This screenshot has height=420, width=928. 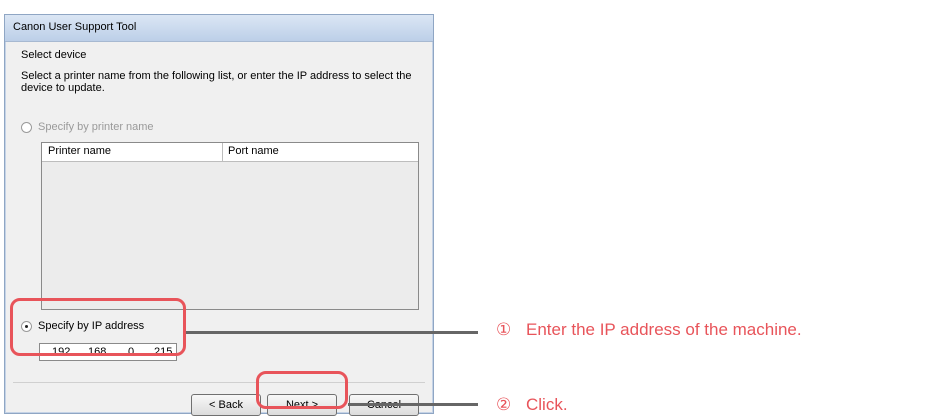 What do you see at coordinates (96, 127) in the screenshot?
I see `radio-specify-by-printer-name-label: Specify by printer name` at bounding box center [96, 127].